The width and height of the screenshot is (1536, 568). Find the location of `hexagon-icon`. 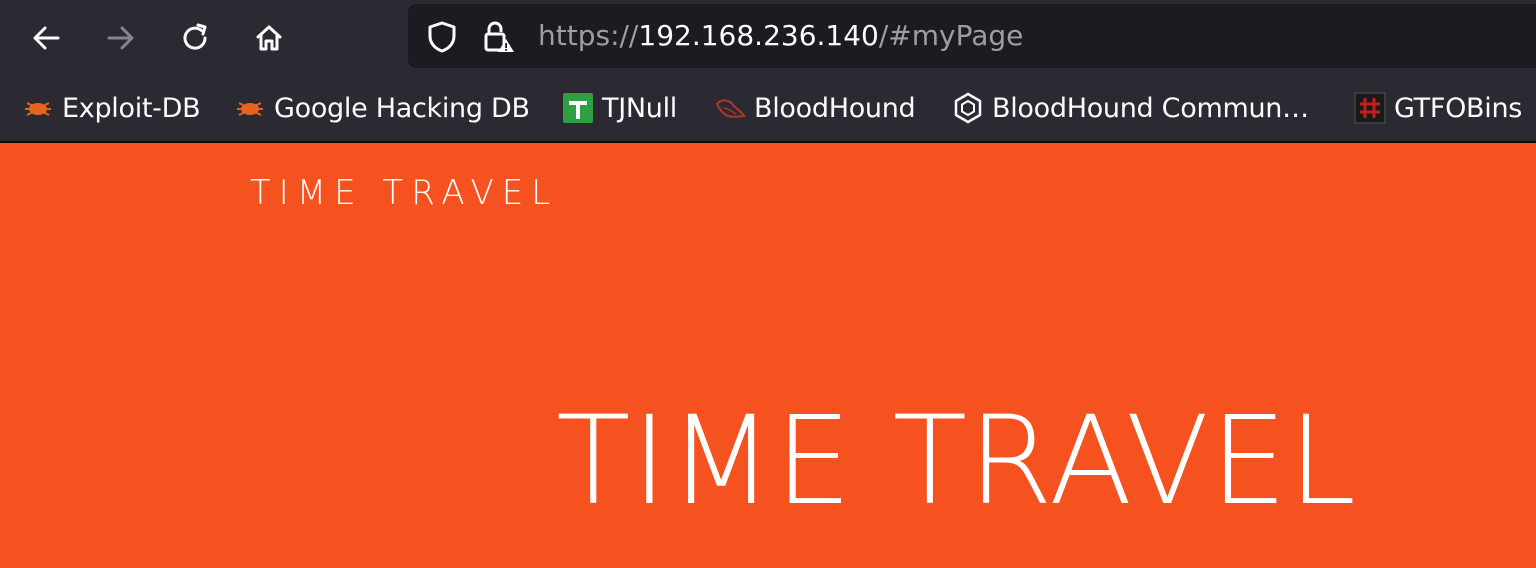

hexagon-icon is located at coordinates (968, 108).